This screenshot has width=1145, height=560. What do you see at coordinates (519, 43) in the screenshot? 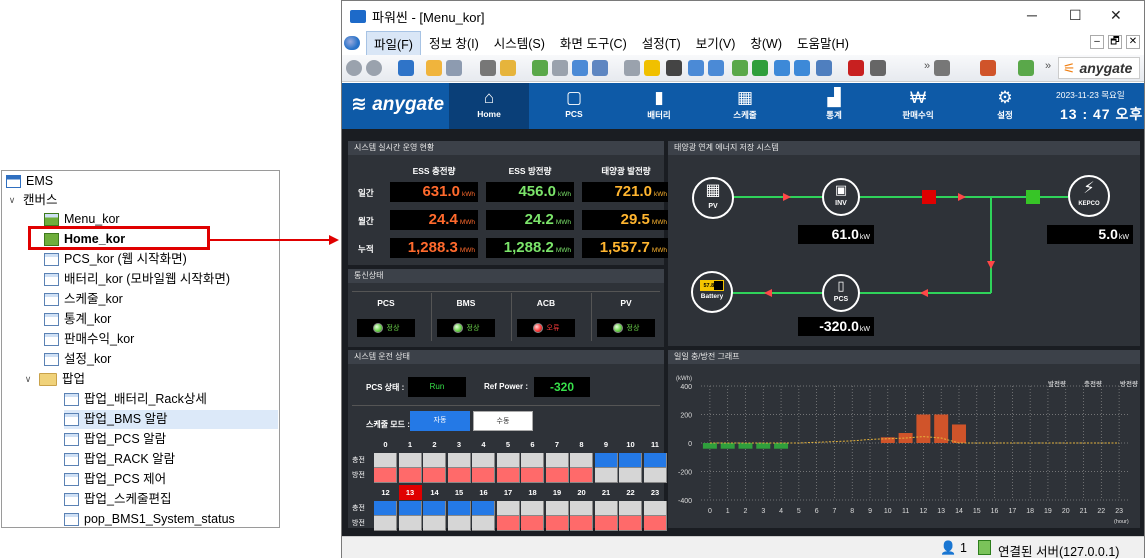
I see `menu-item: 시스템(S)` at bounding box center [519, 43].